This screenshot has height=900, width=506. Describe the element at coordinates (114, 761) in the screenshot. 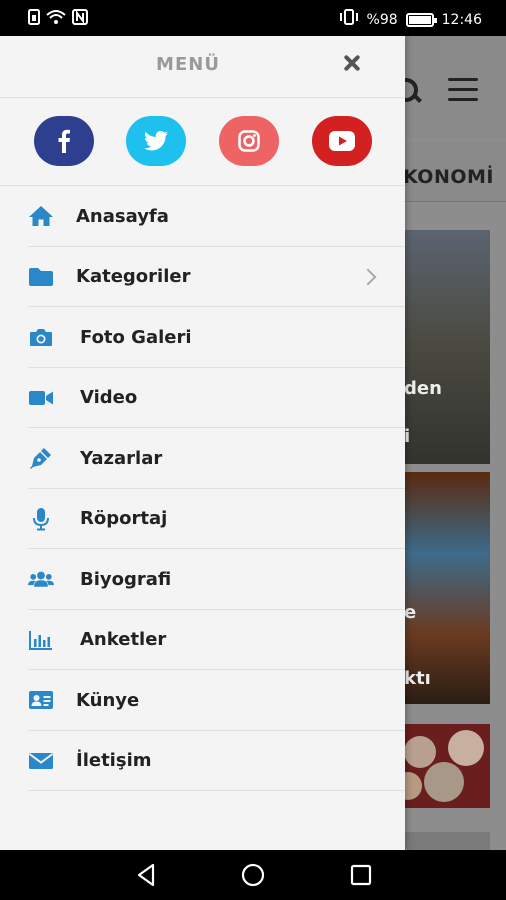

I see `menu-item-label: İletişim` at that location.